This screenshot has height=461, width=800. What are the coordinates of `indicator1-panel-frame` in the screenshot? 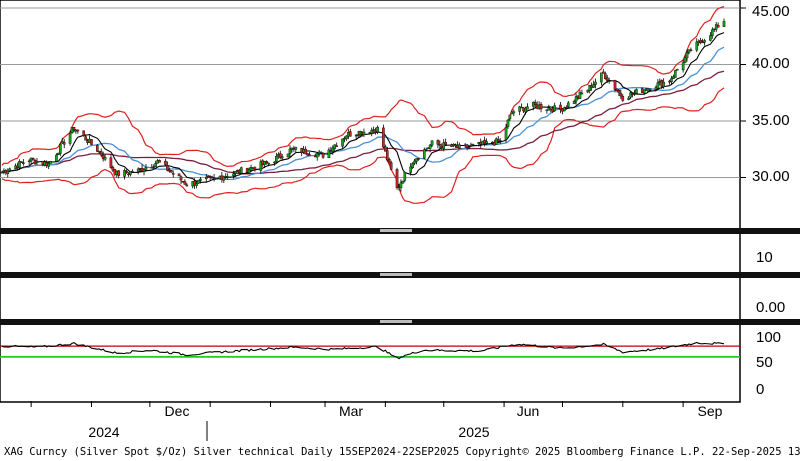 It's located at (370, 253).